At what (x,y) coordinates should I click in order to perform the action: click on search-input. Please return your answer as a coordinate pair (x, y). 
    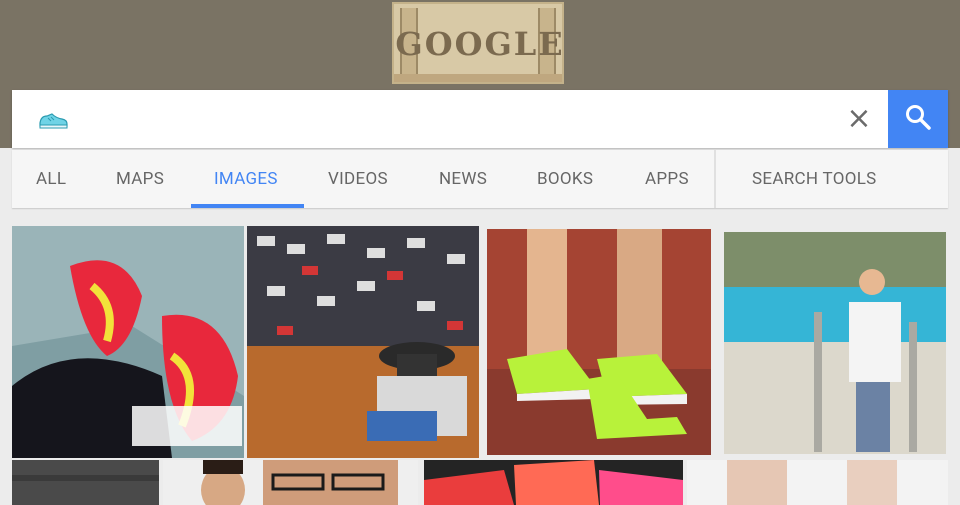
    Looking at the image, I should click on (456, 120).